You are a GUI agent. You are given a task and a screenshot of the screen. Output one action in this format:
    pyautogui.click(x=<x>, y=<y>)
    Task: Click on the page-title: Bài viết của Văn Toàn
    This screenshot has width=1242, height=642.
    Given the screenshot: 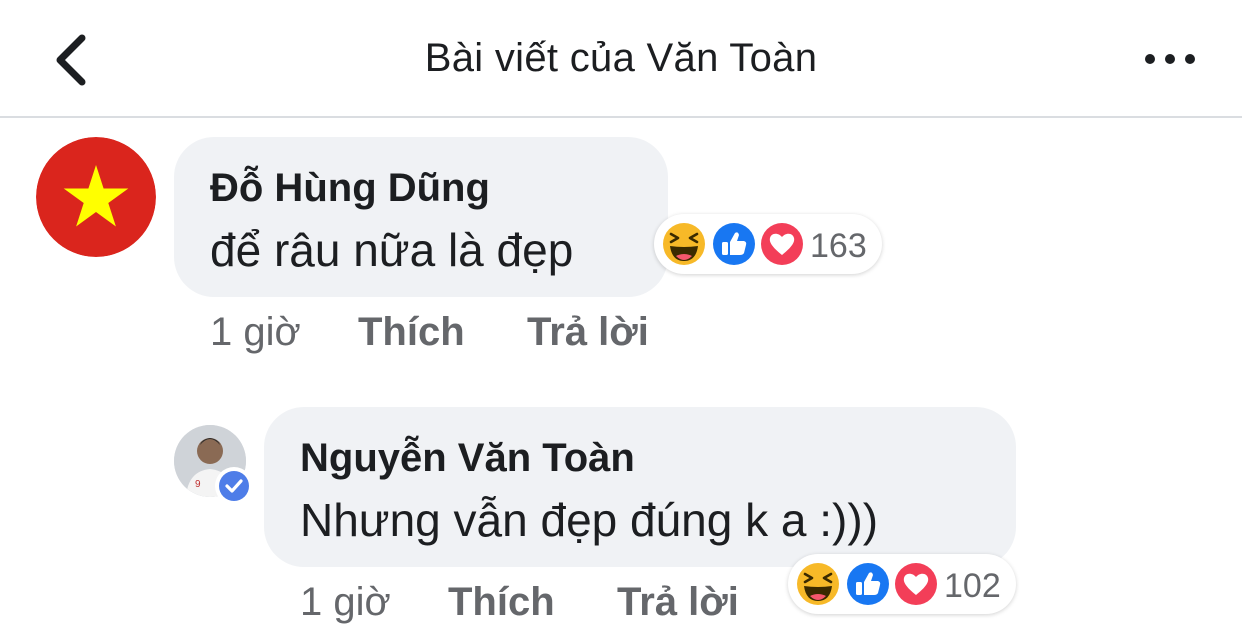 What is the action you would take?
    pyautogui.click(x=621, y=58)
    